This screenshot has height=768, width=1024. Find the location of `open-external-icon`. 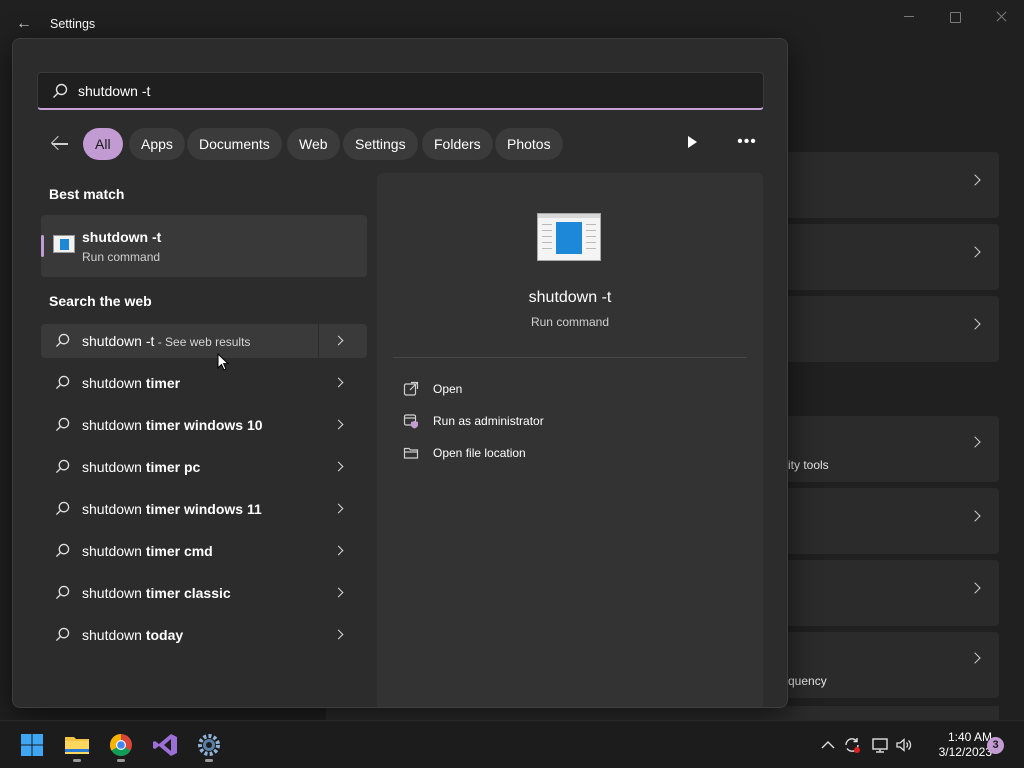

open-external-icon is located at coordinates (411, 388).